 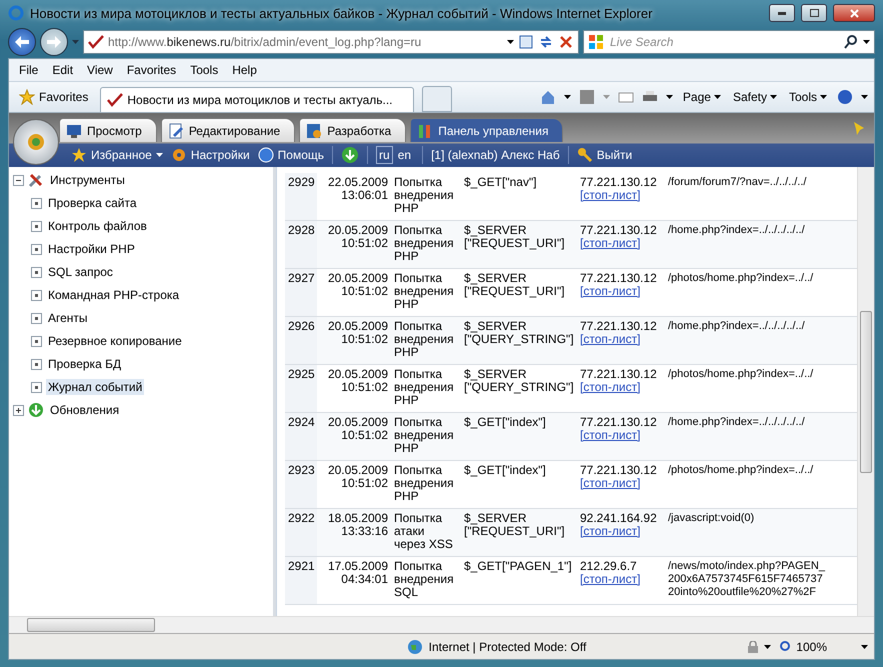 What do you see at coordinates (807, 97) in the screenshot?
I see `command-button: Tools` at bounding box center [807, 97].